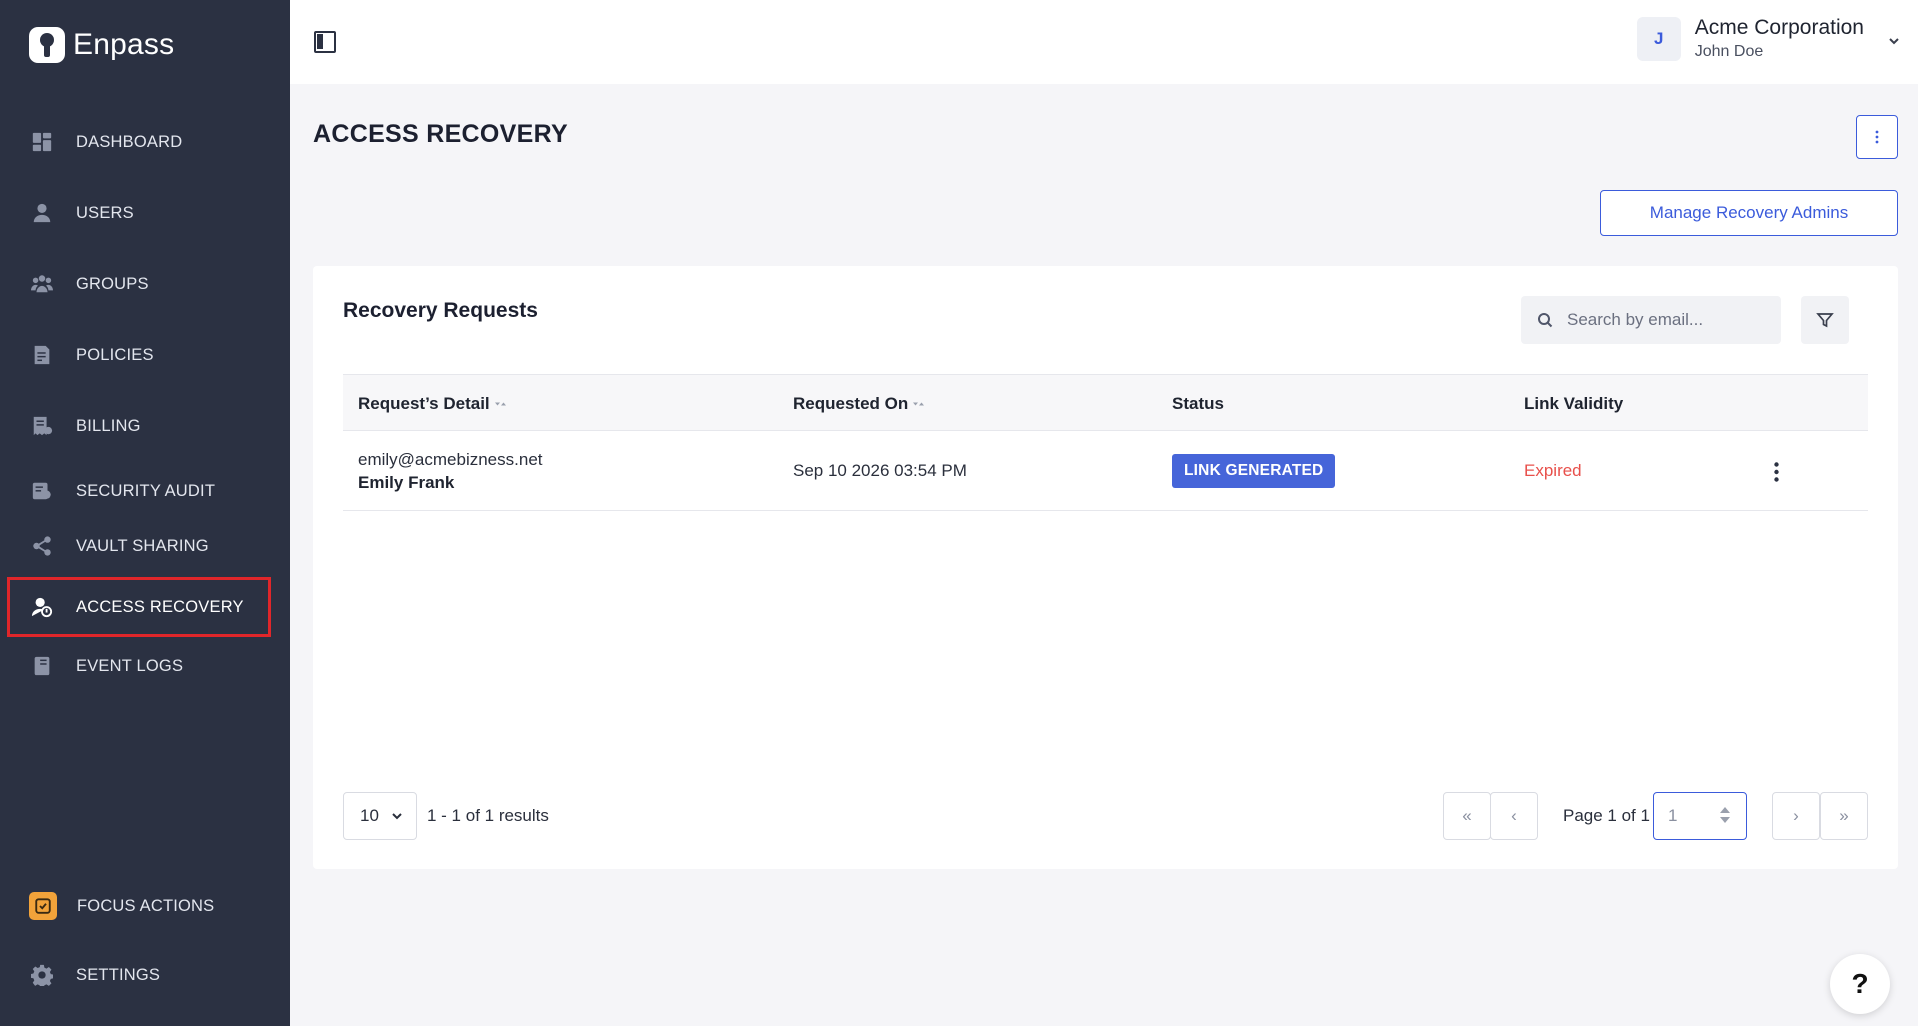 The height and width of the screenshot is (1026, 1918). What do you see at coordinates (1749, 213) in the screenshot?
I see `manage-recovery-admins-button: Manage Recovery Admins` at bounding box center [1749, 213].